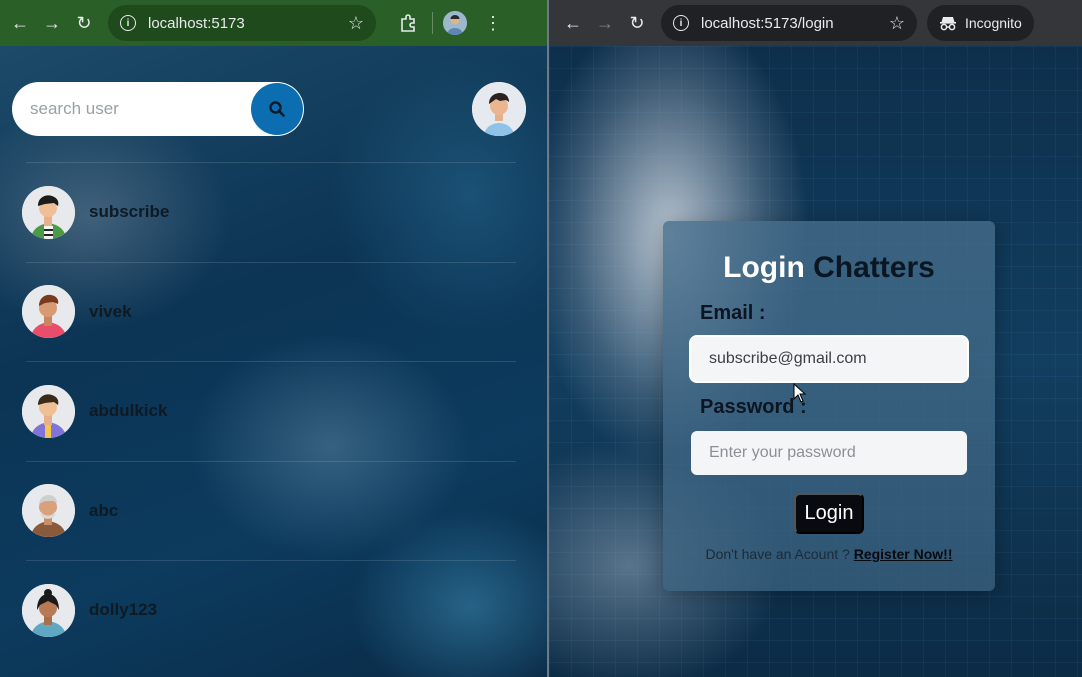 The height and width of the screenshot is (677, 1082). Describe the element at coordinates (104, 510) in the screenshot. I see `user-name: abc` at that location.